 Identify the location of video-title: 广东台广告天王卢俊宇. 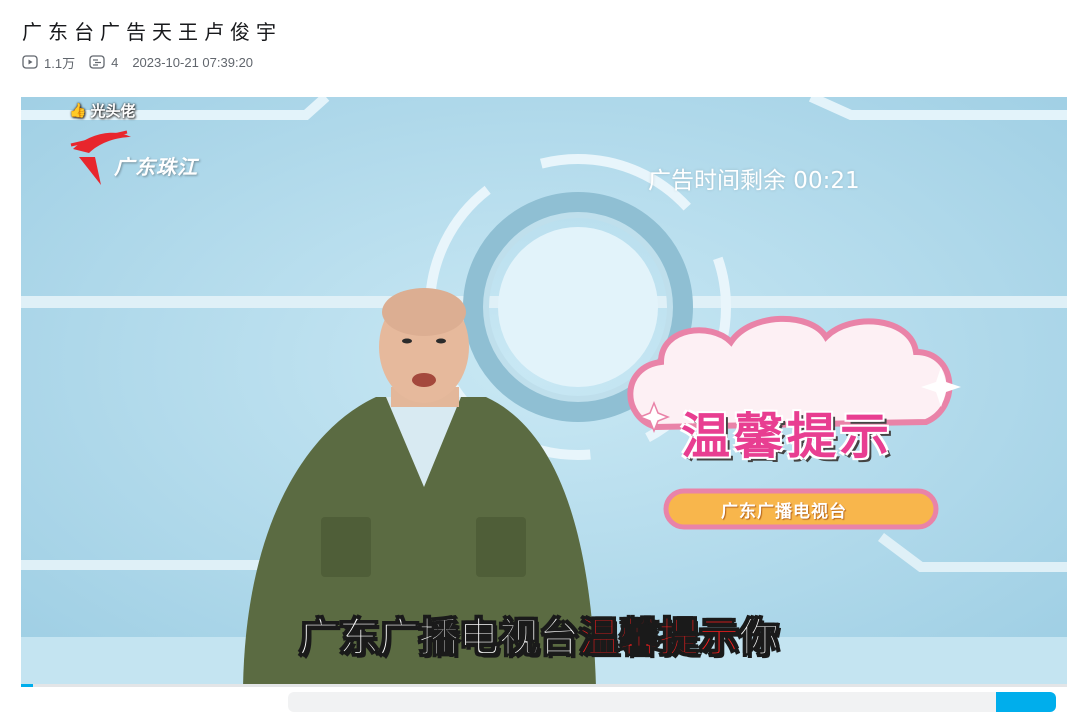
(152, 32).